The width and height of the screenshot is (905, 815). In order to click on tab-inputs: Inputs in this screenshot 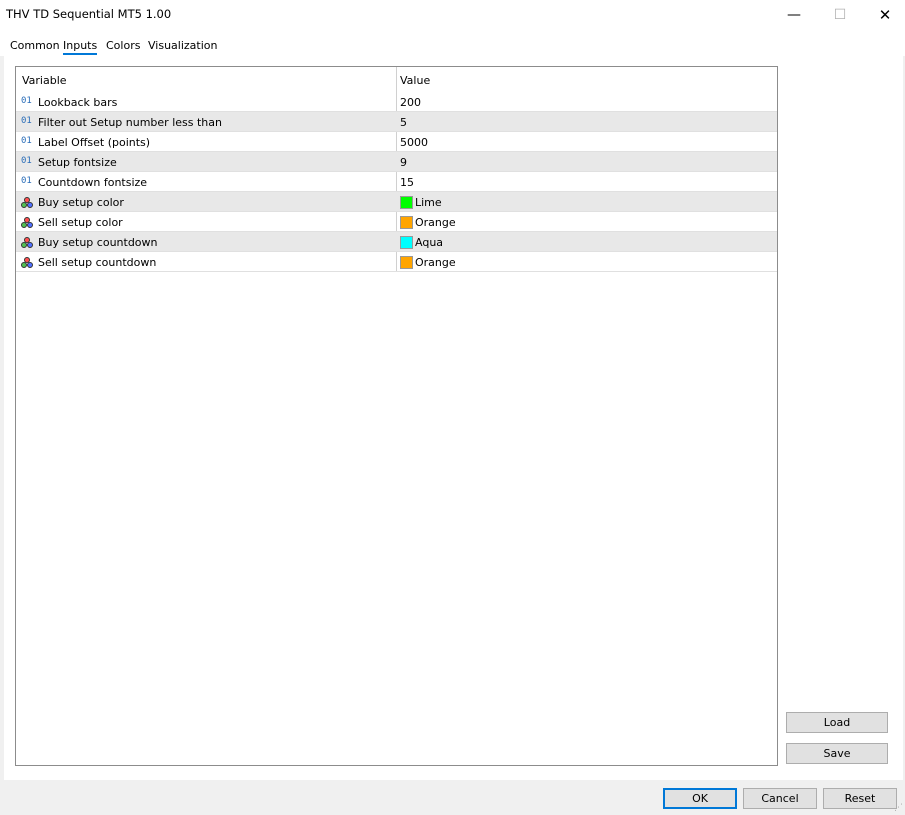, I will do `click(80, 47)`.